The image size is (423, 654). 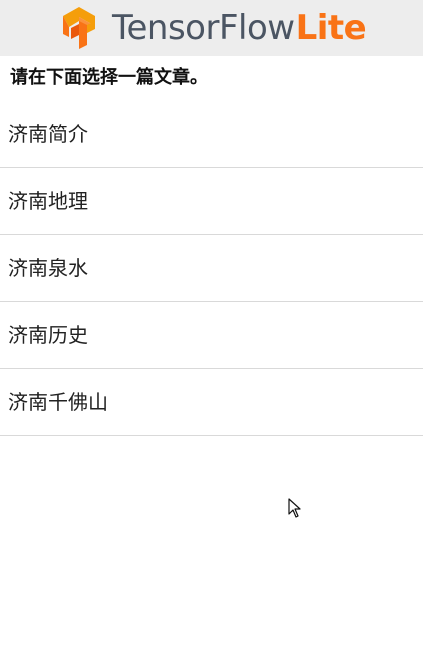 I want to click on article-selection-instruction: 请在下面选择一篇文章。, so click(x=109, y=77).